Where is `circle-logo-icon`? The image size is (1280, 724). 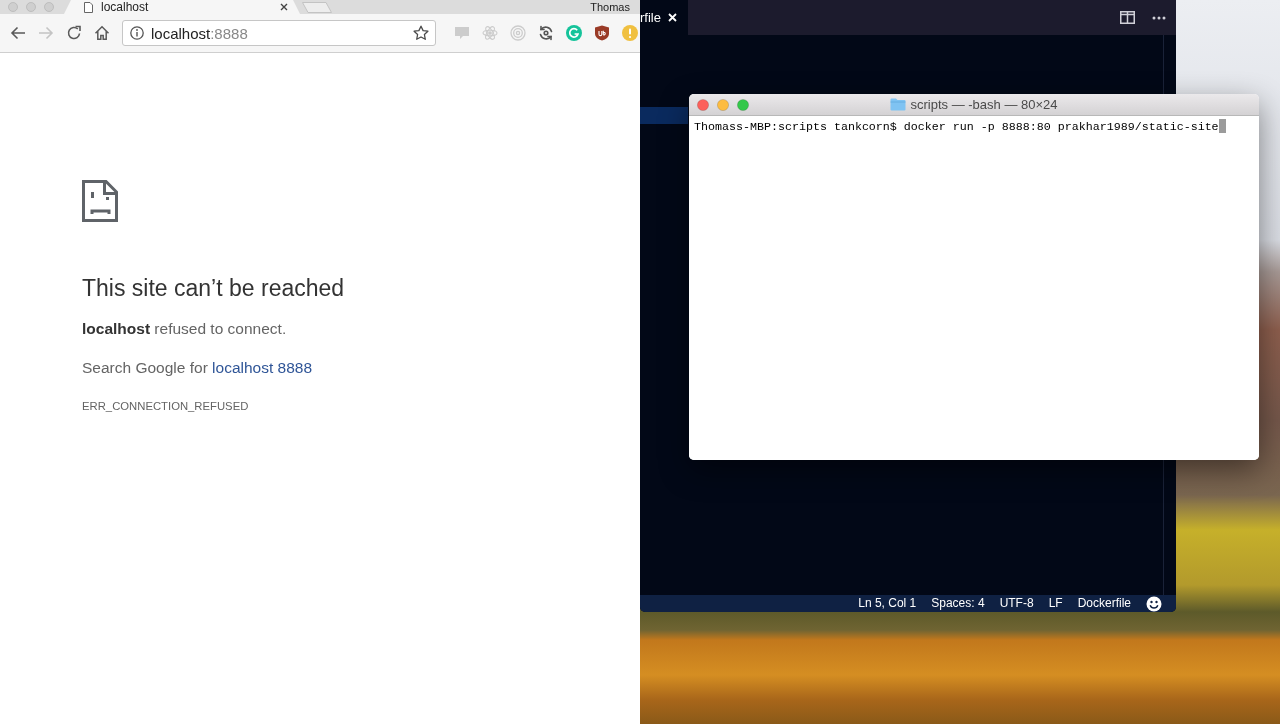
circle-logo-icon is located at coordinates (574, 33).